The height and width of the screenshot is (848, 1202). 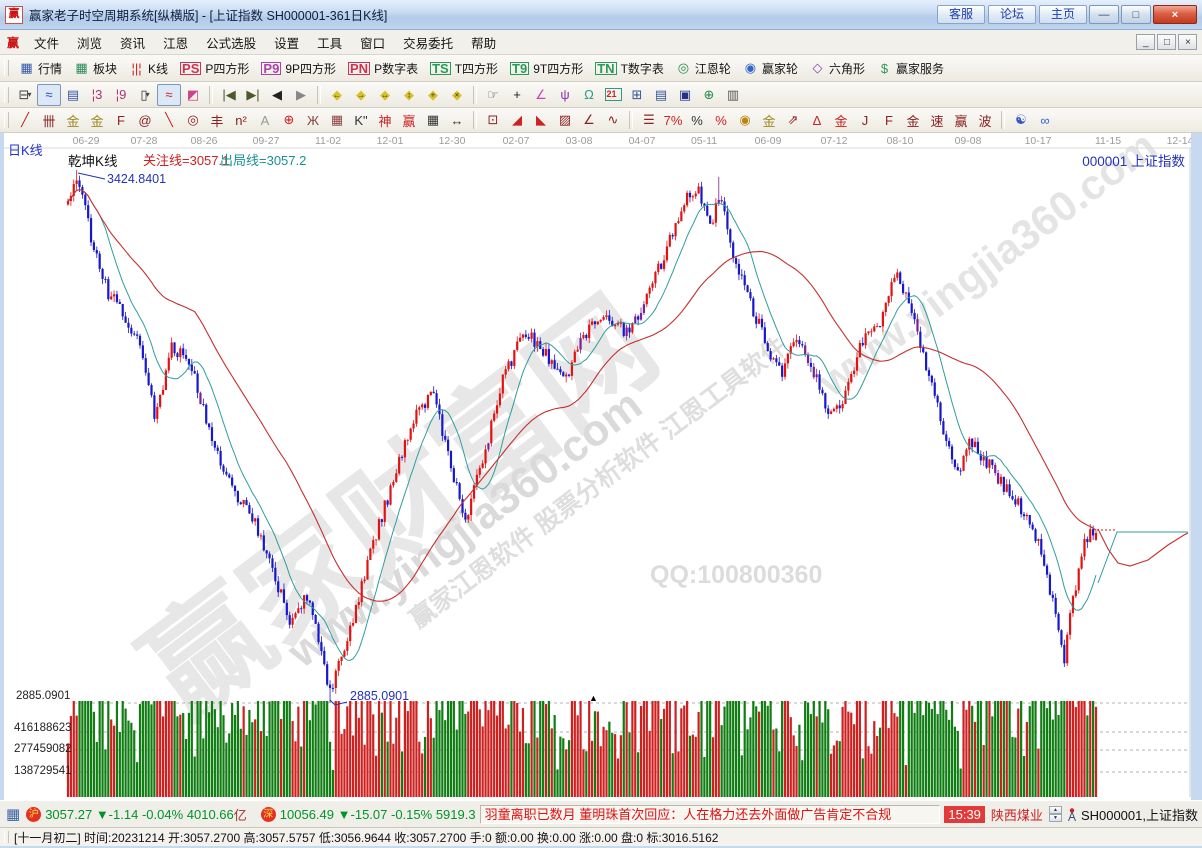 What do you see at coordinates (372, 42) in the screenshot?
I see `menu-item-窗口: 窗口` at bounding box center [372, 42].